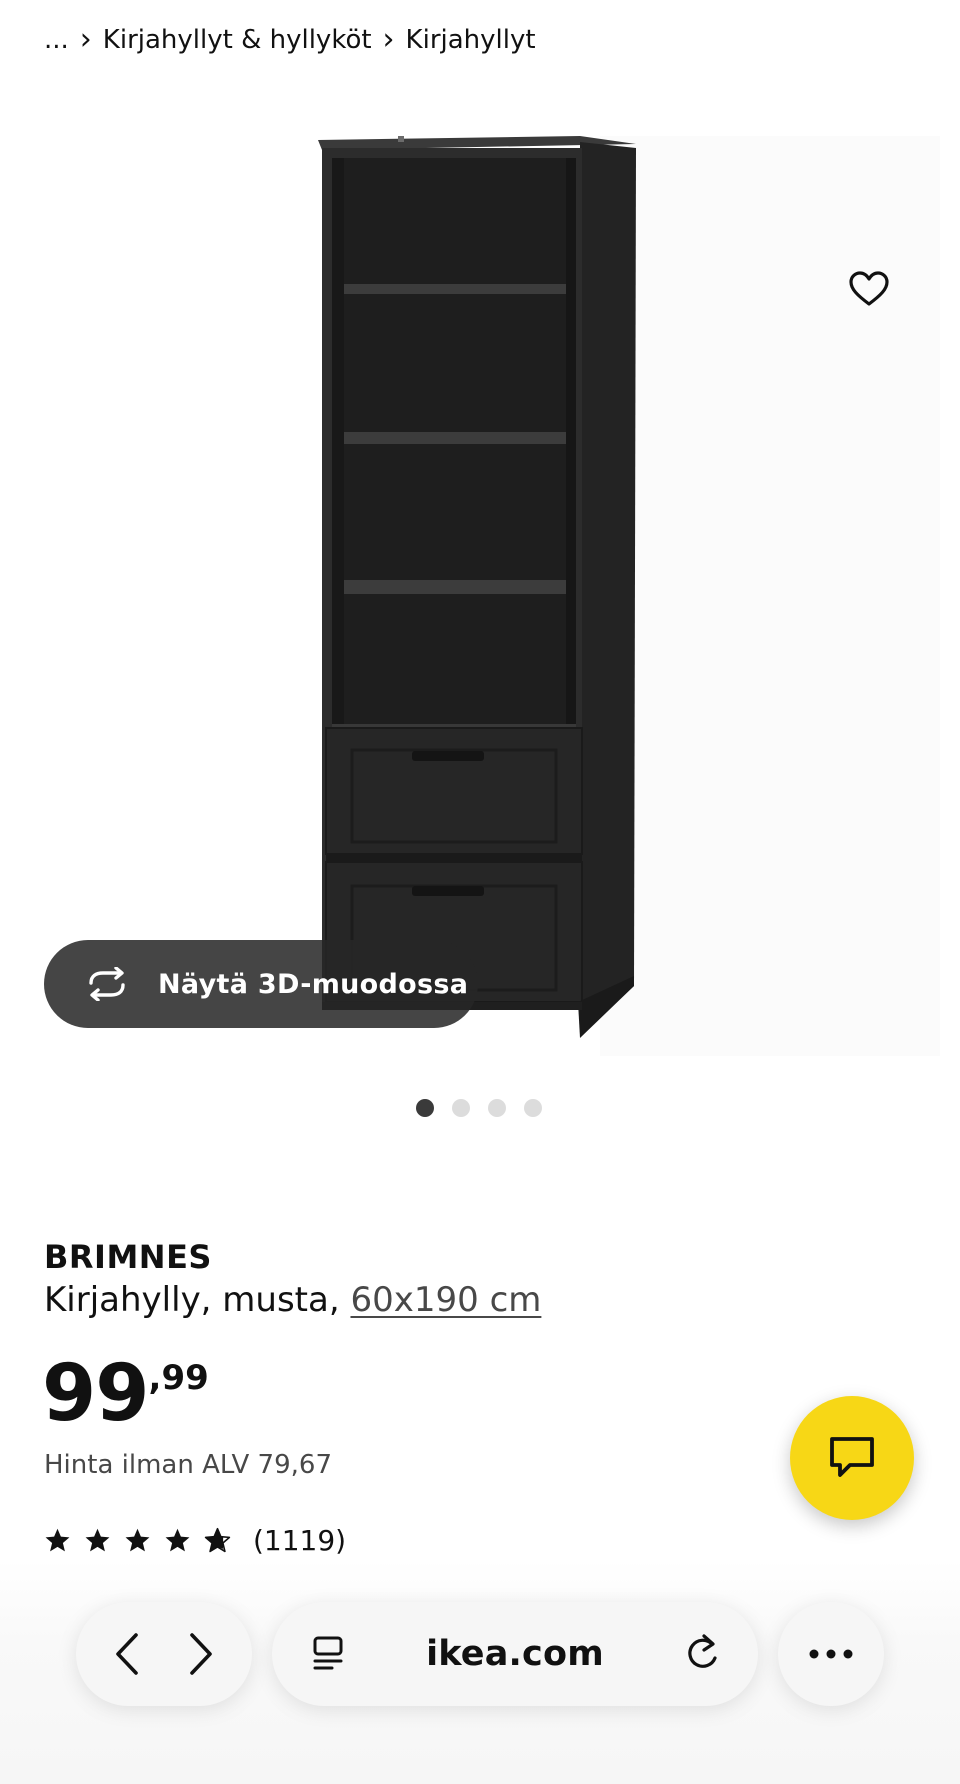 This screenshot has width=960, height=1784. I want to click on chat-bubble-icon, so click(852, 1457).